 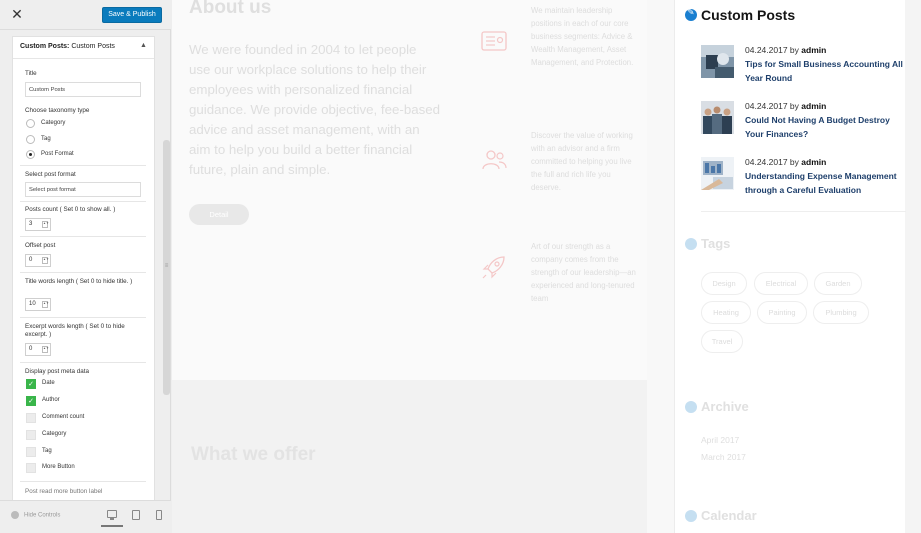 What do you see at coordinates (17, 15) in the screenshot?
I see `close-icon: ✕` at bounding box center [17, 15].